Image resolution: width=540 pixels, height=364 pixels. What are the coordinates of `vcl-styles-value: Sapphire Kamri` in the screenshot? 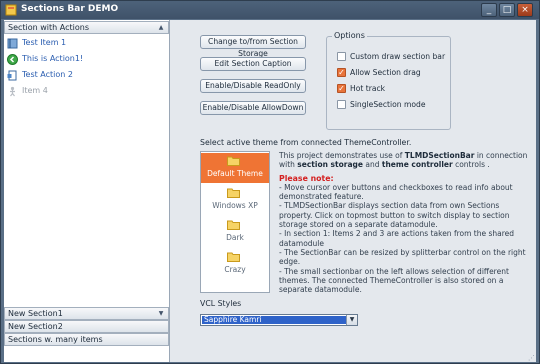 It's located at (274, 320).